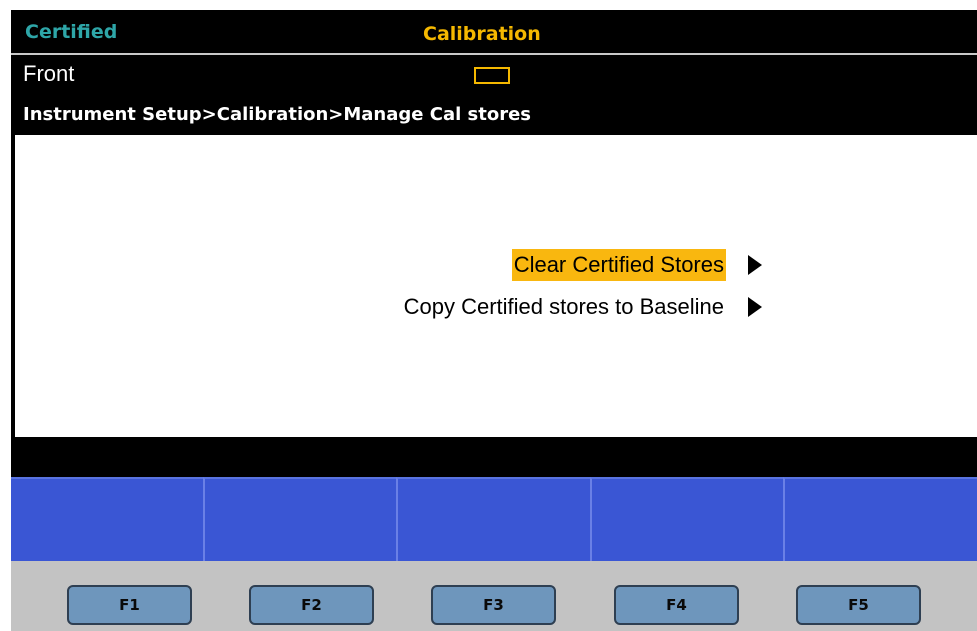  Describe the element at coordinates (858, 605) in the screenshot. I see `f5-button: F5` at that location.